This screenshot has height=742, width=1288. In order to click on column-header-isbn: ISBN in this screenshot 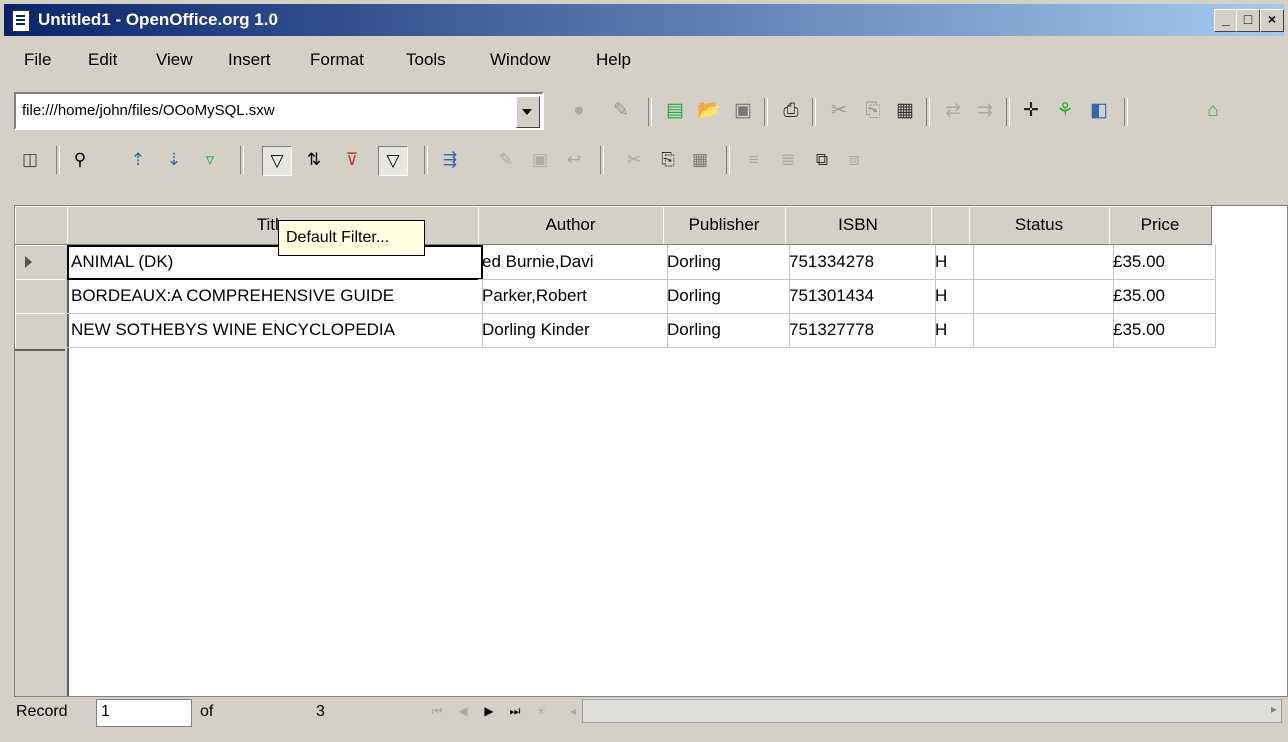, I will do `click(858, 225)`.